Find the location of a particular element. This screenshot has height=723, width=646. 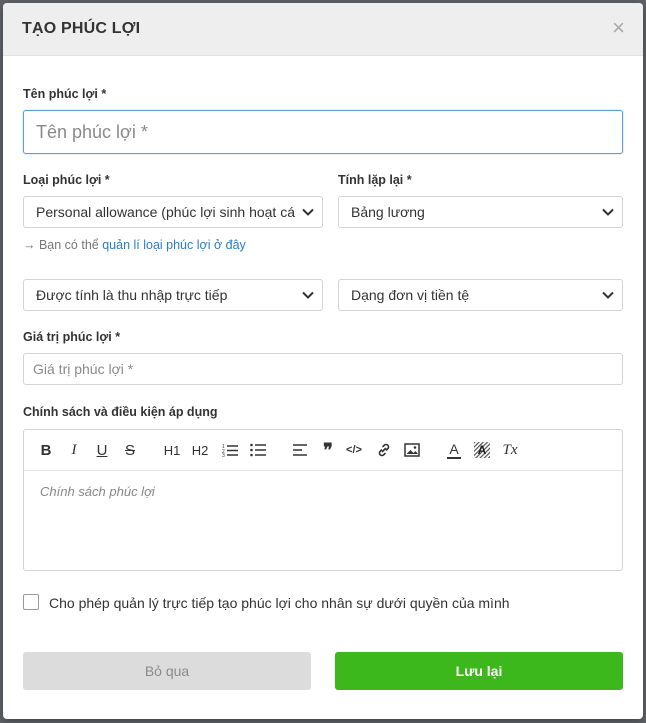

background-color-icon: A is located at coordinates (482, 450).